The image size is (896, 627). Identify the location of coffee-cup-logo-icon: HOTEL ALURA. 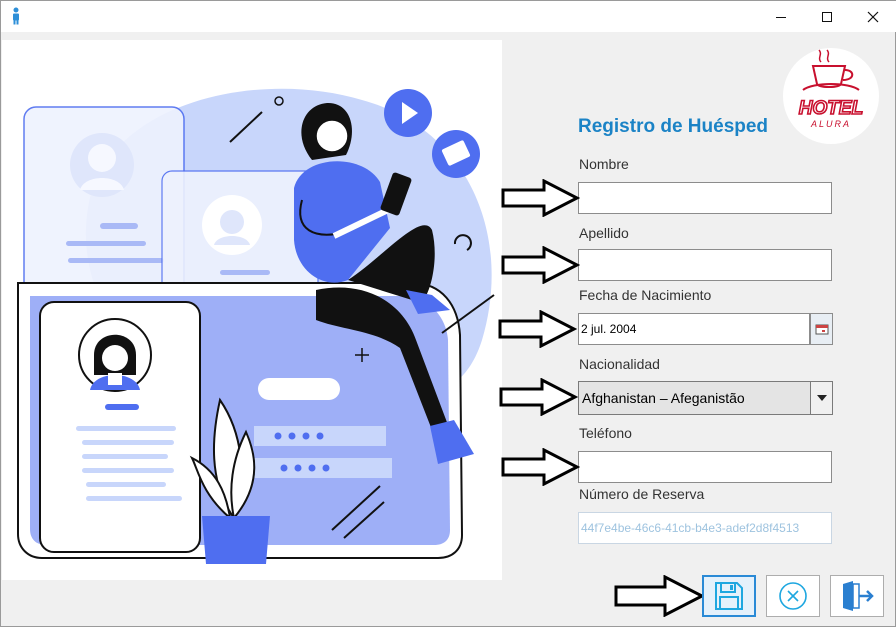
(831, 89).